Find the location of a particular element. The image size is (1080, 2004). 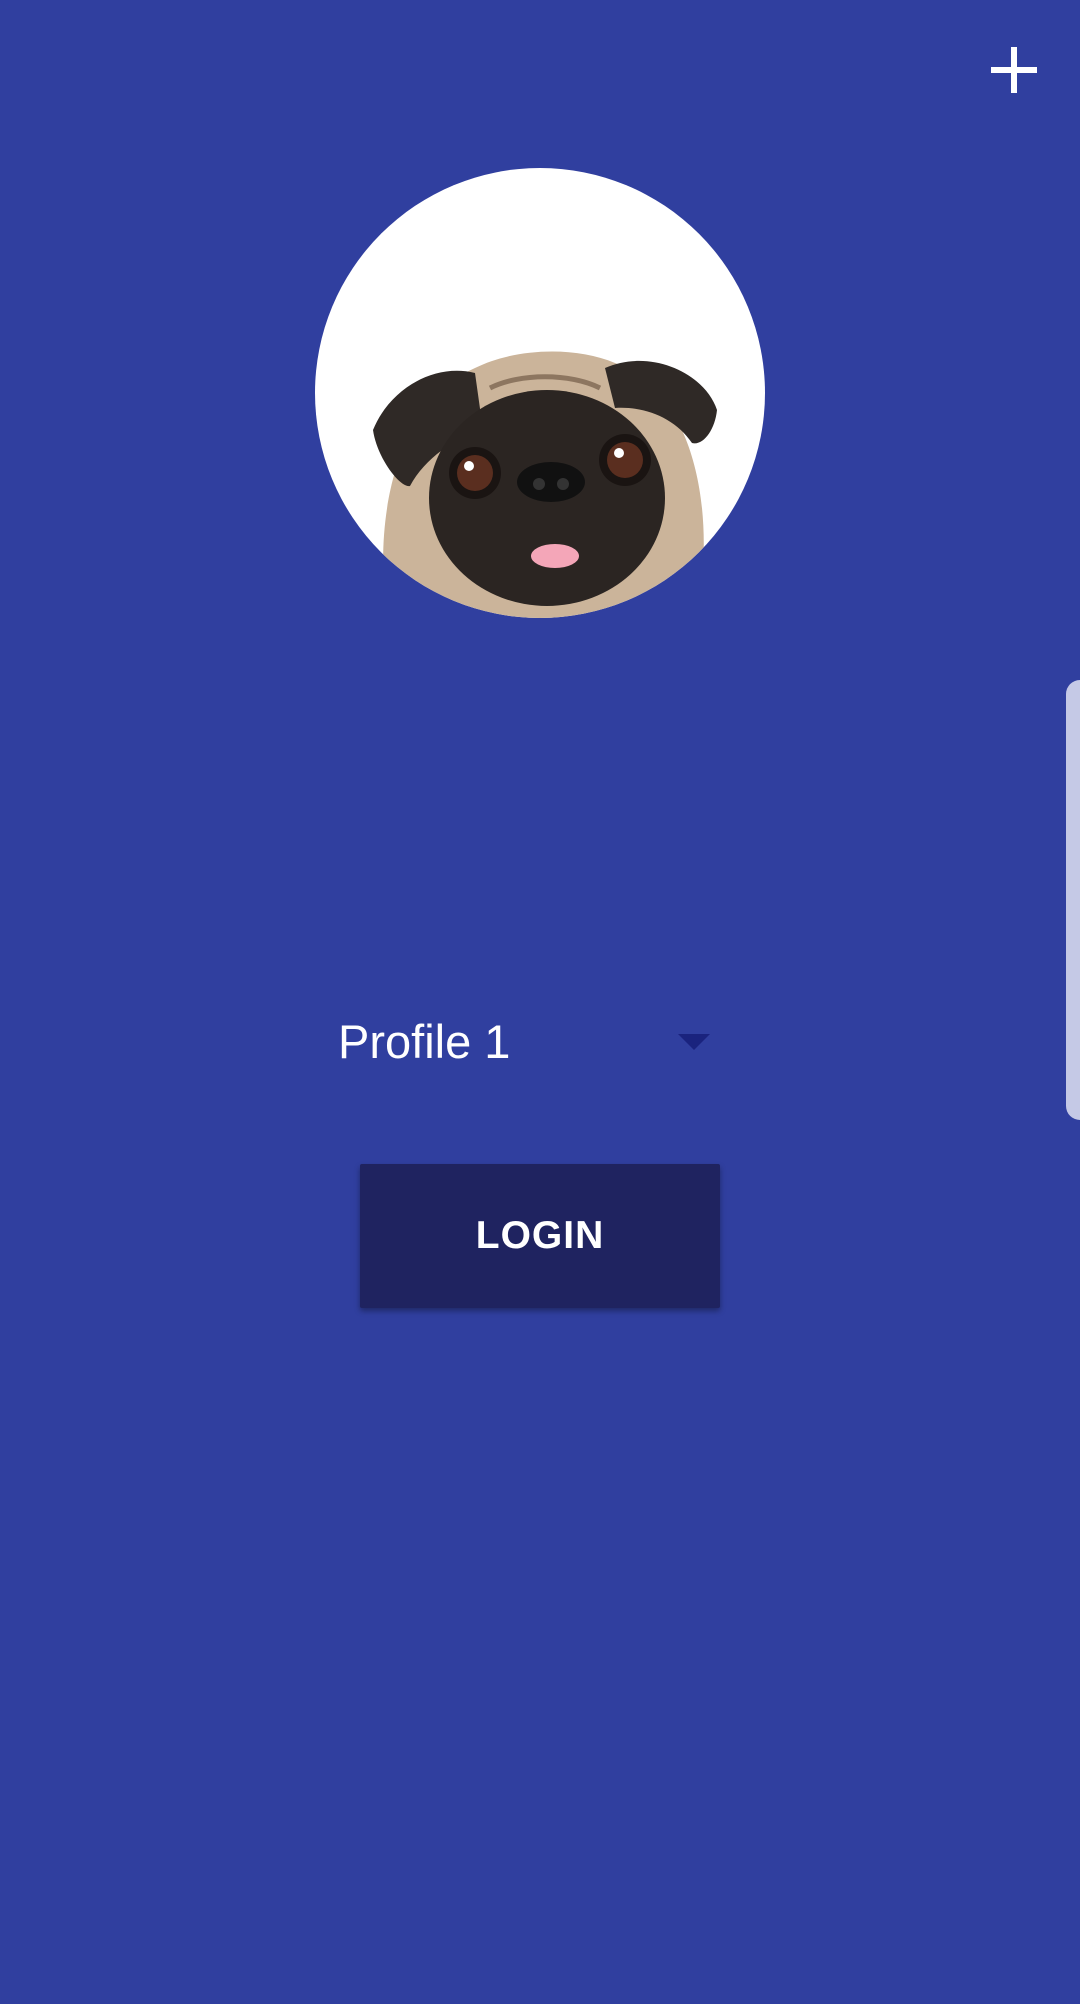

profile-dropdown: Profile 1 is located at coordinates (528, 1042).